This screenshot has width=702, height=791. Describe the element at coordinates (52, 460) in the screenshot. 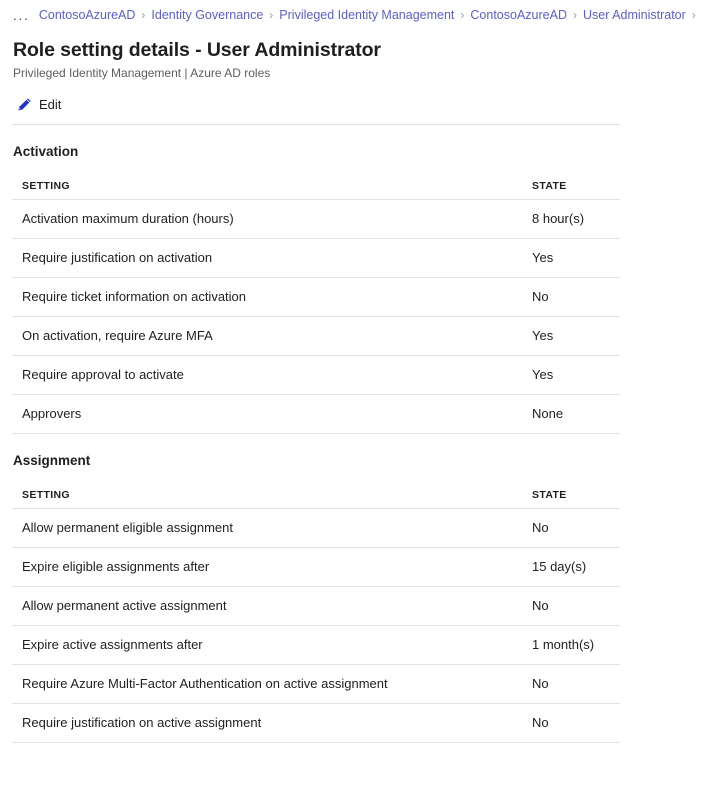

I see `section-heading: Assignment` at that location.